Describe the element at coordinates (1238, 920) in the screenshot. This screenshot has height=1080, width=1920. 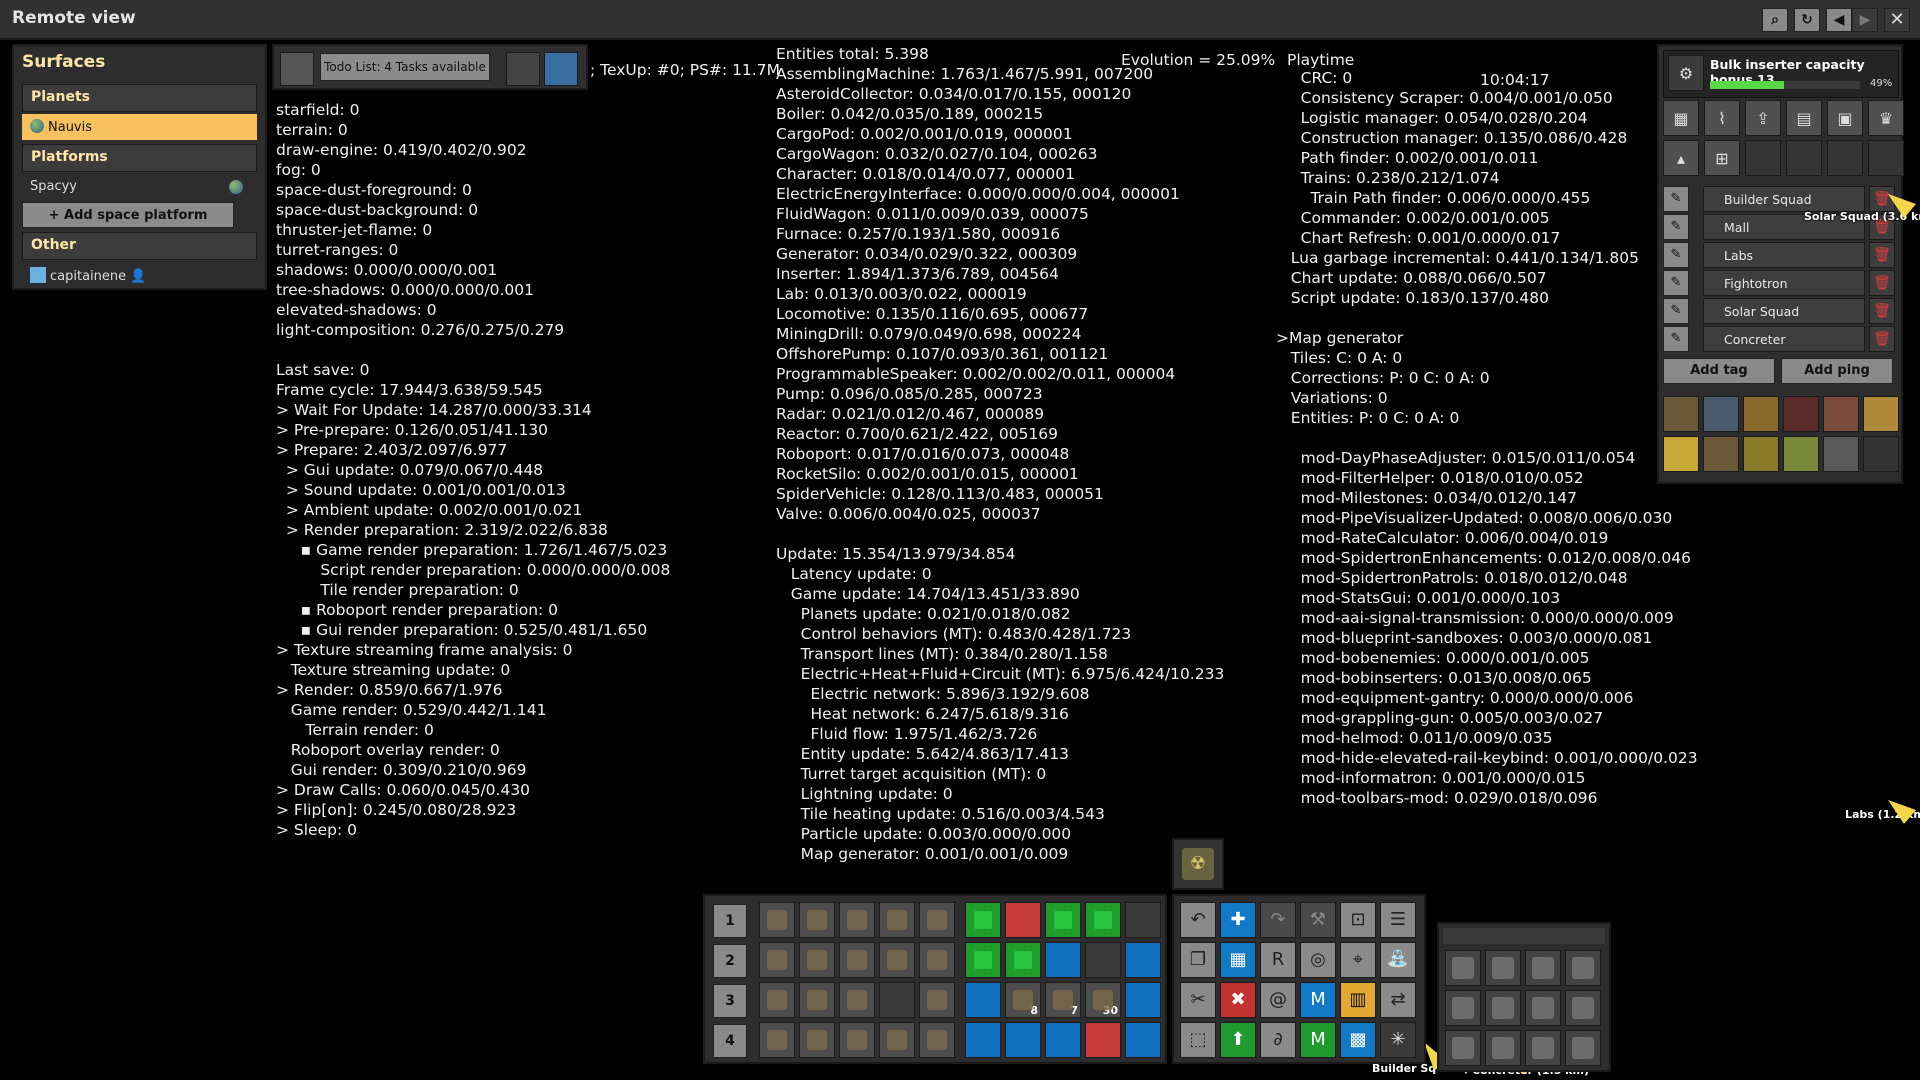
I see `blueprint-icon: ✚` at that location.